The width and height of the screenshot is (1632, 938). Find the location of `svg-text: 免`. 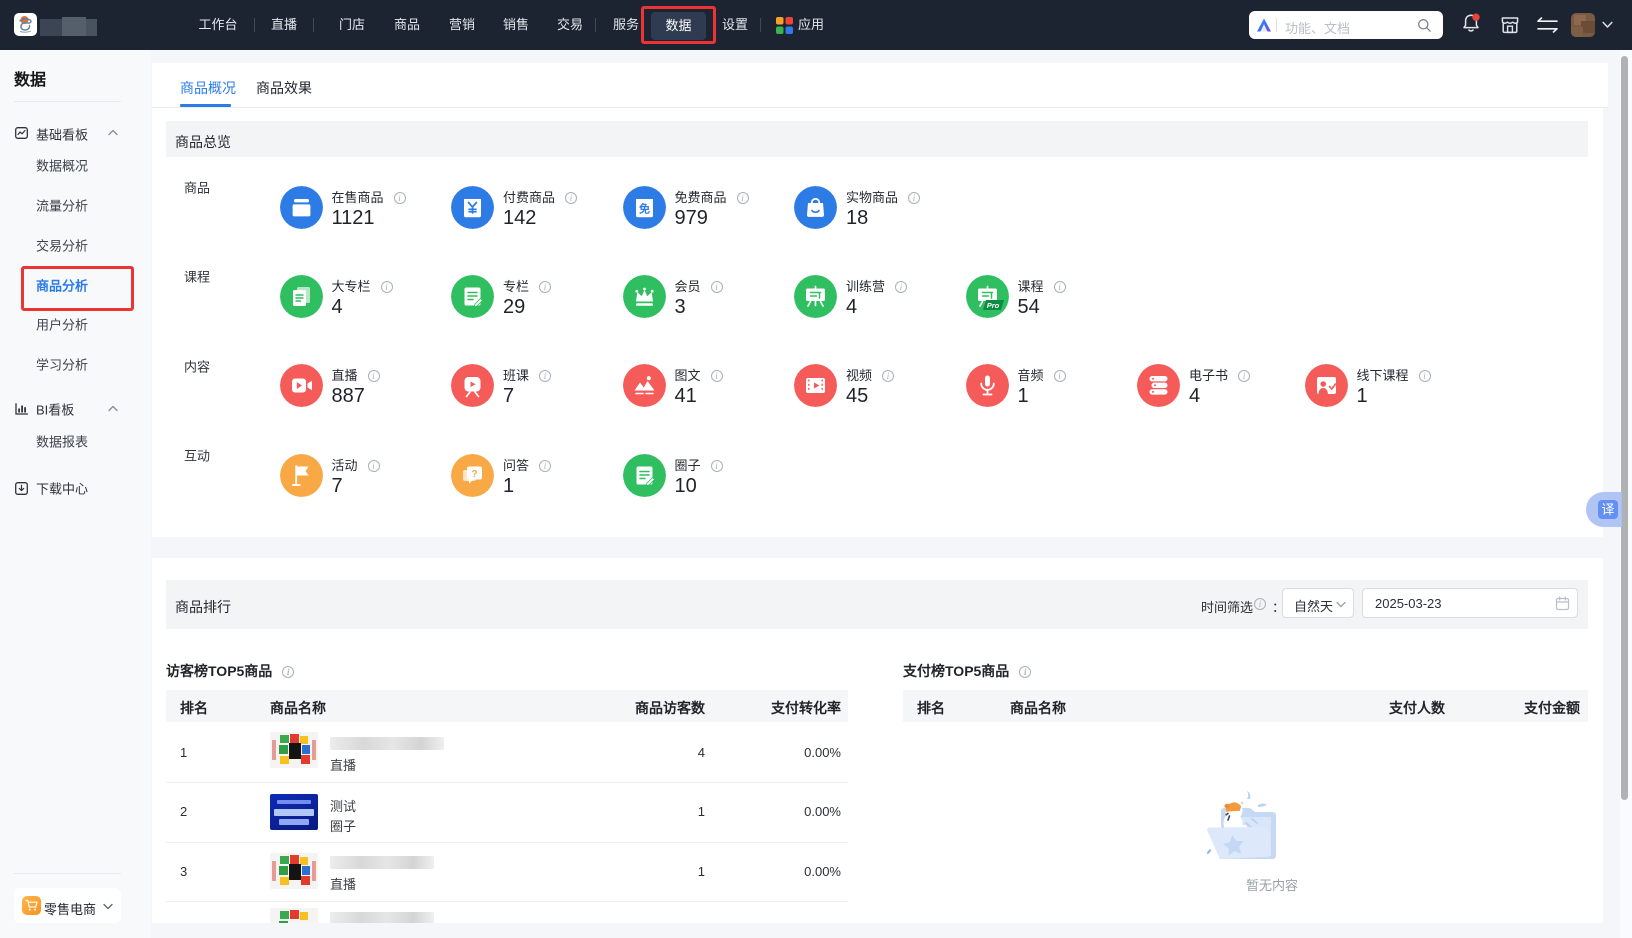

svg-text: 免 is located at coordinates (644, 208).